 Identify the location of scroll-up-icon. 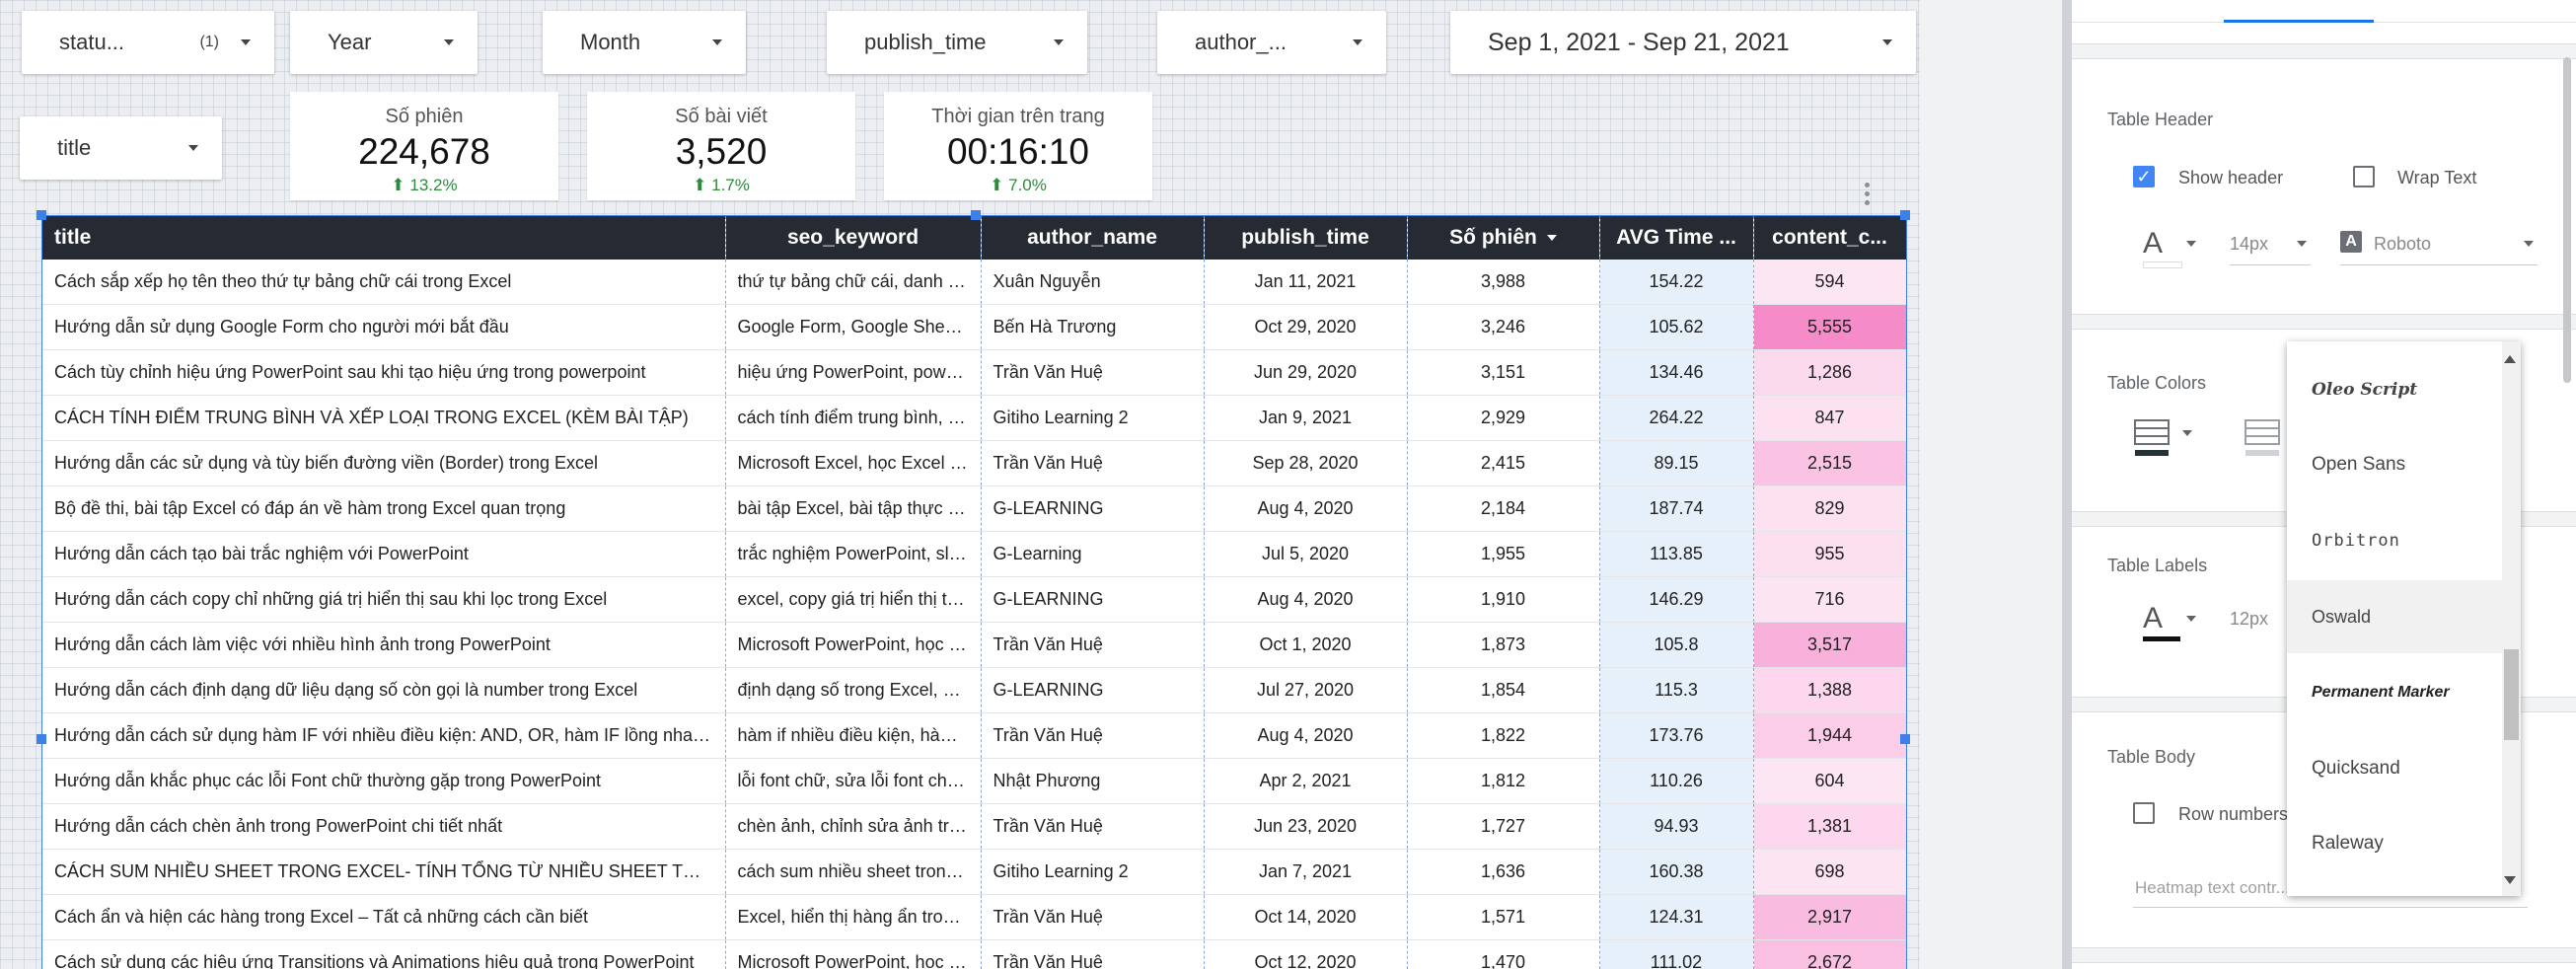
(2510, 359).